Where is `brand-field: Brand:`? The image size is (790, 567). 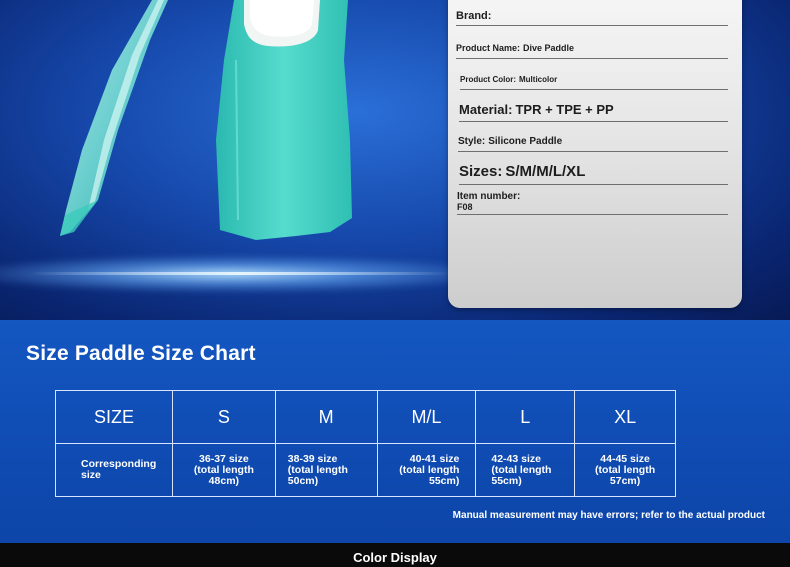
brand-field: Brand: is located at coordinates (592, 18).